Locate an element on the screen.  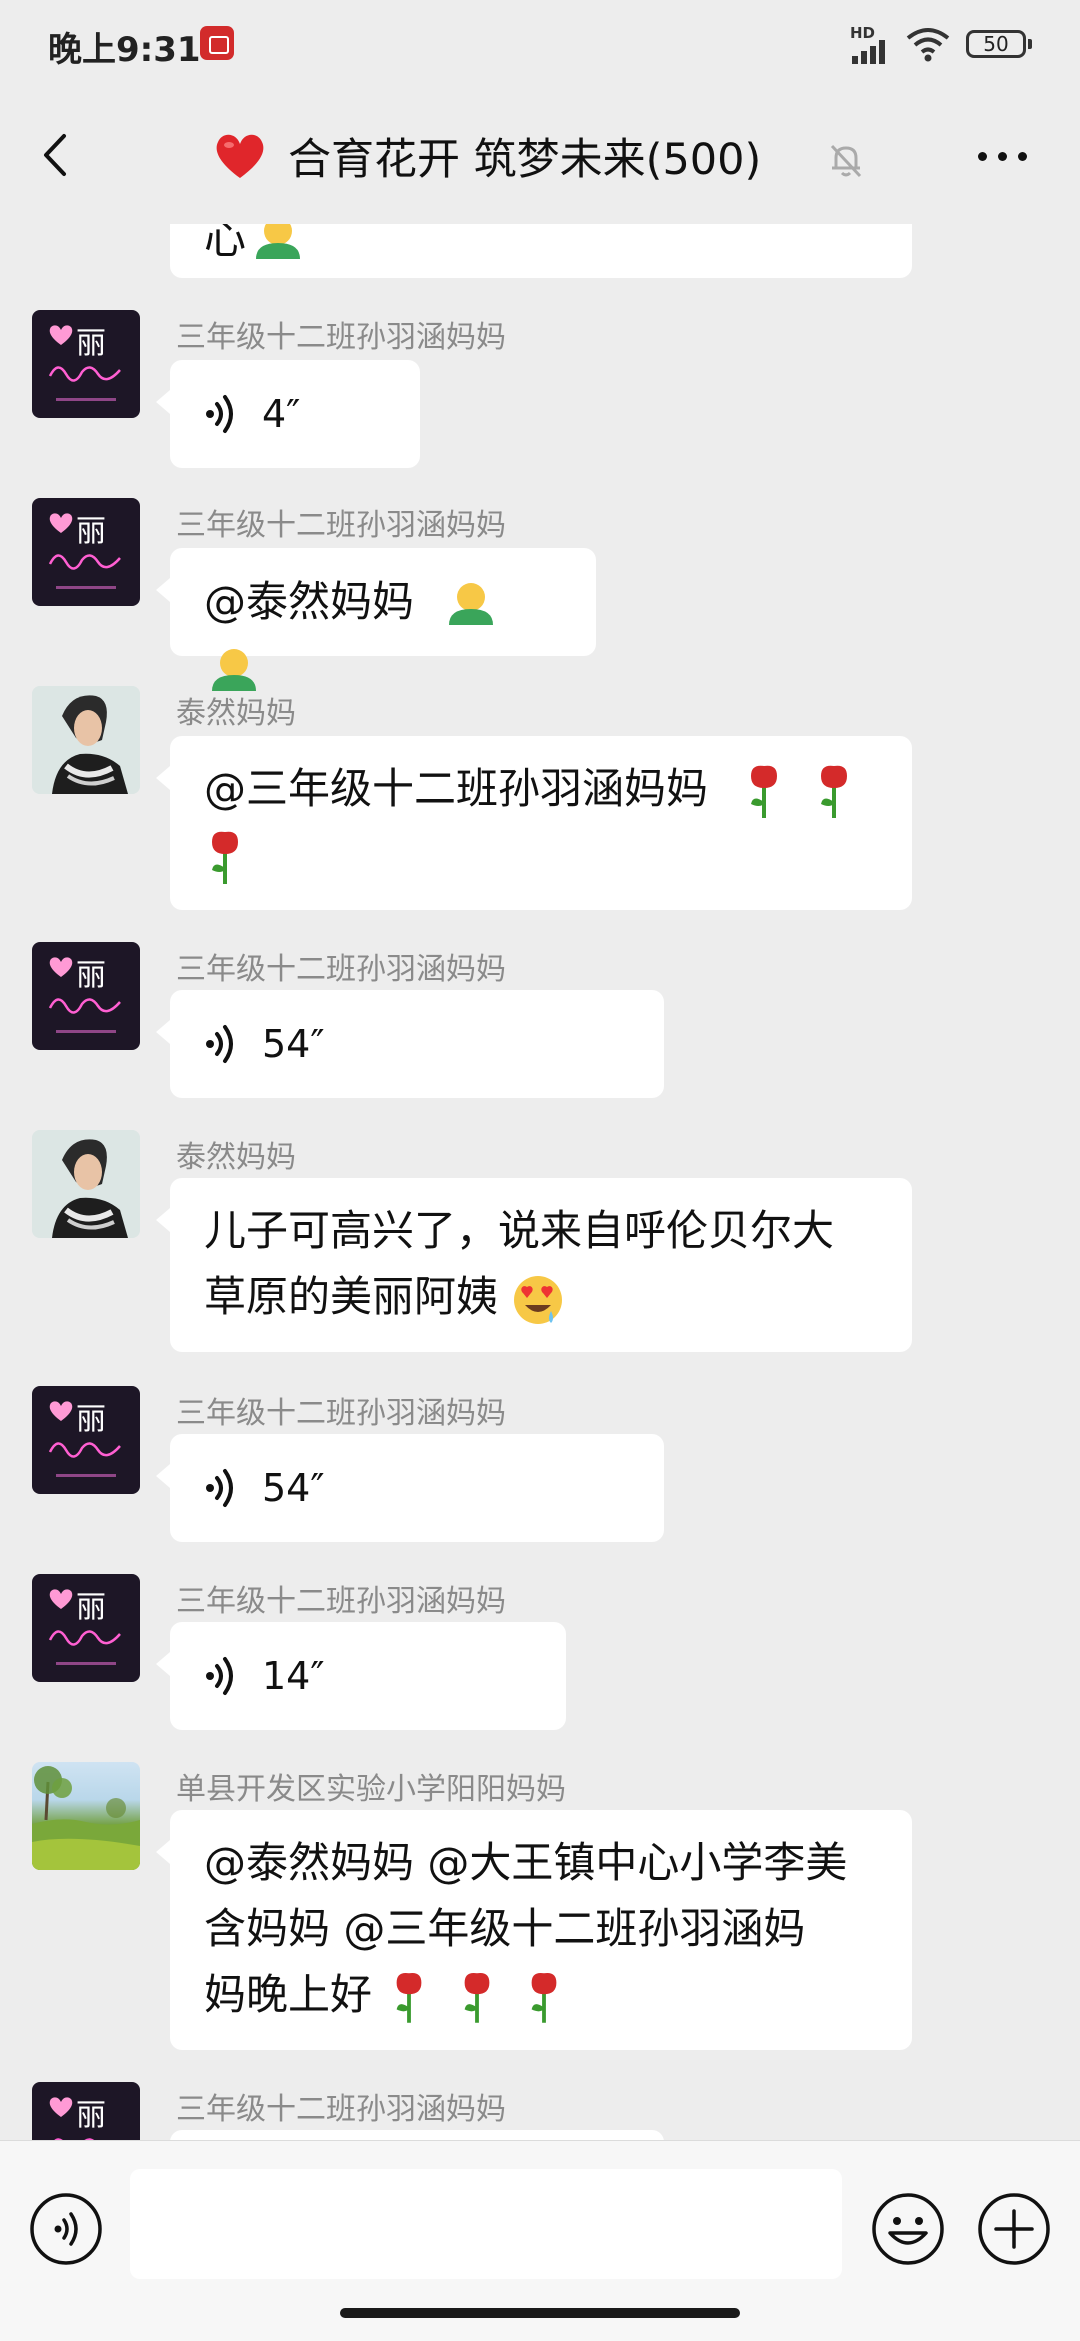
message-bubble: @三年级十二班孙羽涵妈妈 is located at coordinates (534, 823).